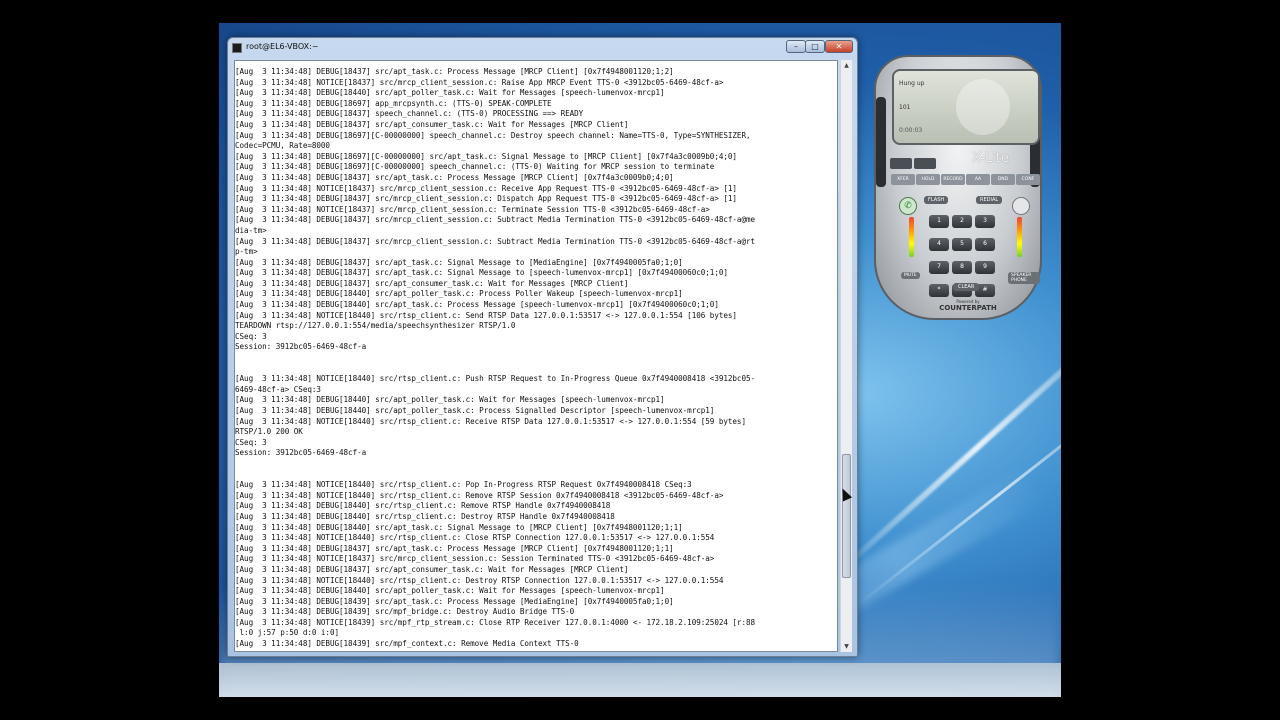 This screenshot has height=720, width=1280. What do you see at coordinates (846, 646) in the screenshot?
I see `scroll-down-arrow-icon: ▼` at bounding box center [846, 646].